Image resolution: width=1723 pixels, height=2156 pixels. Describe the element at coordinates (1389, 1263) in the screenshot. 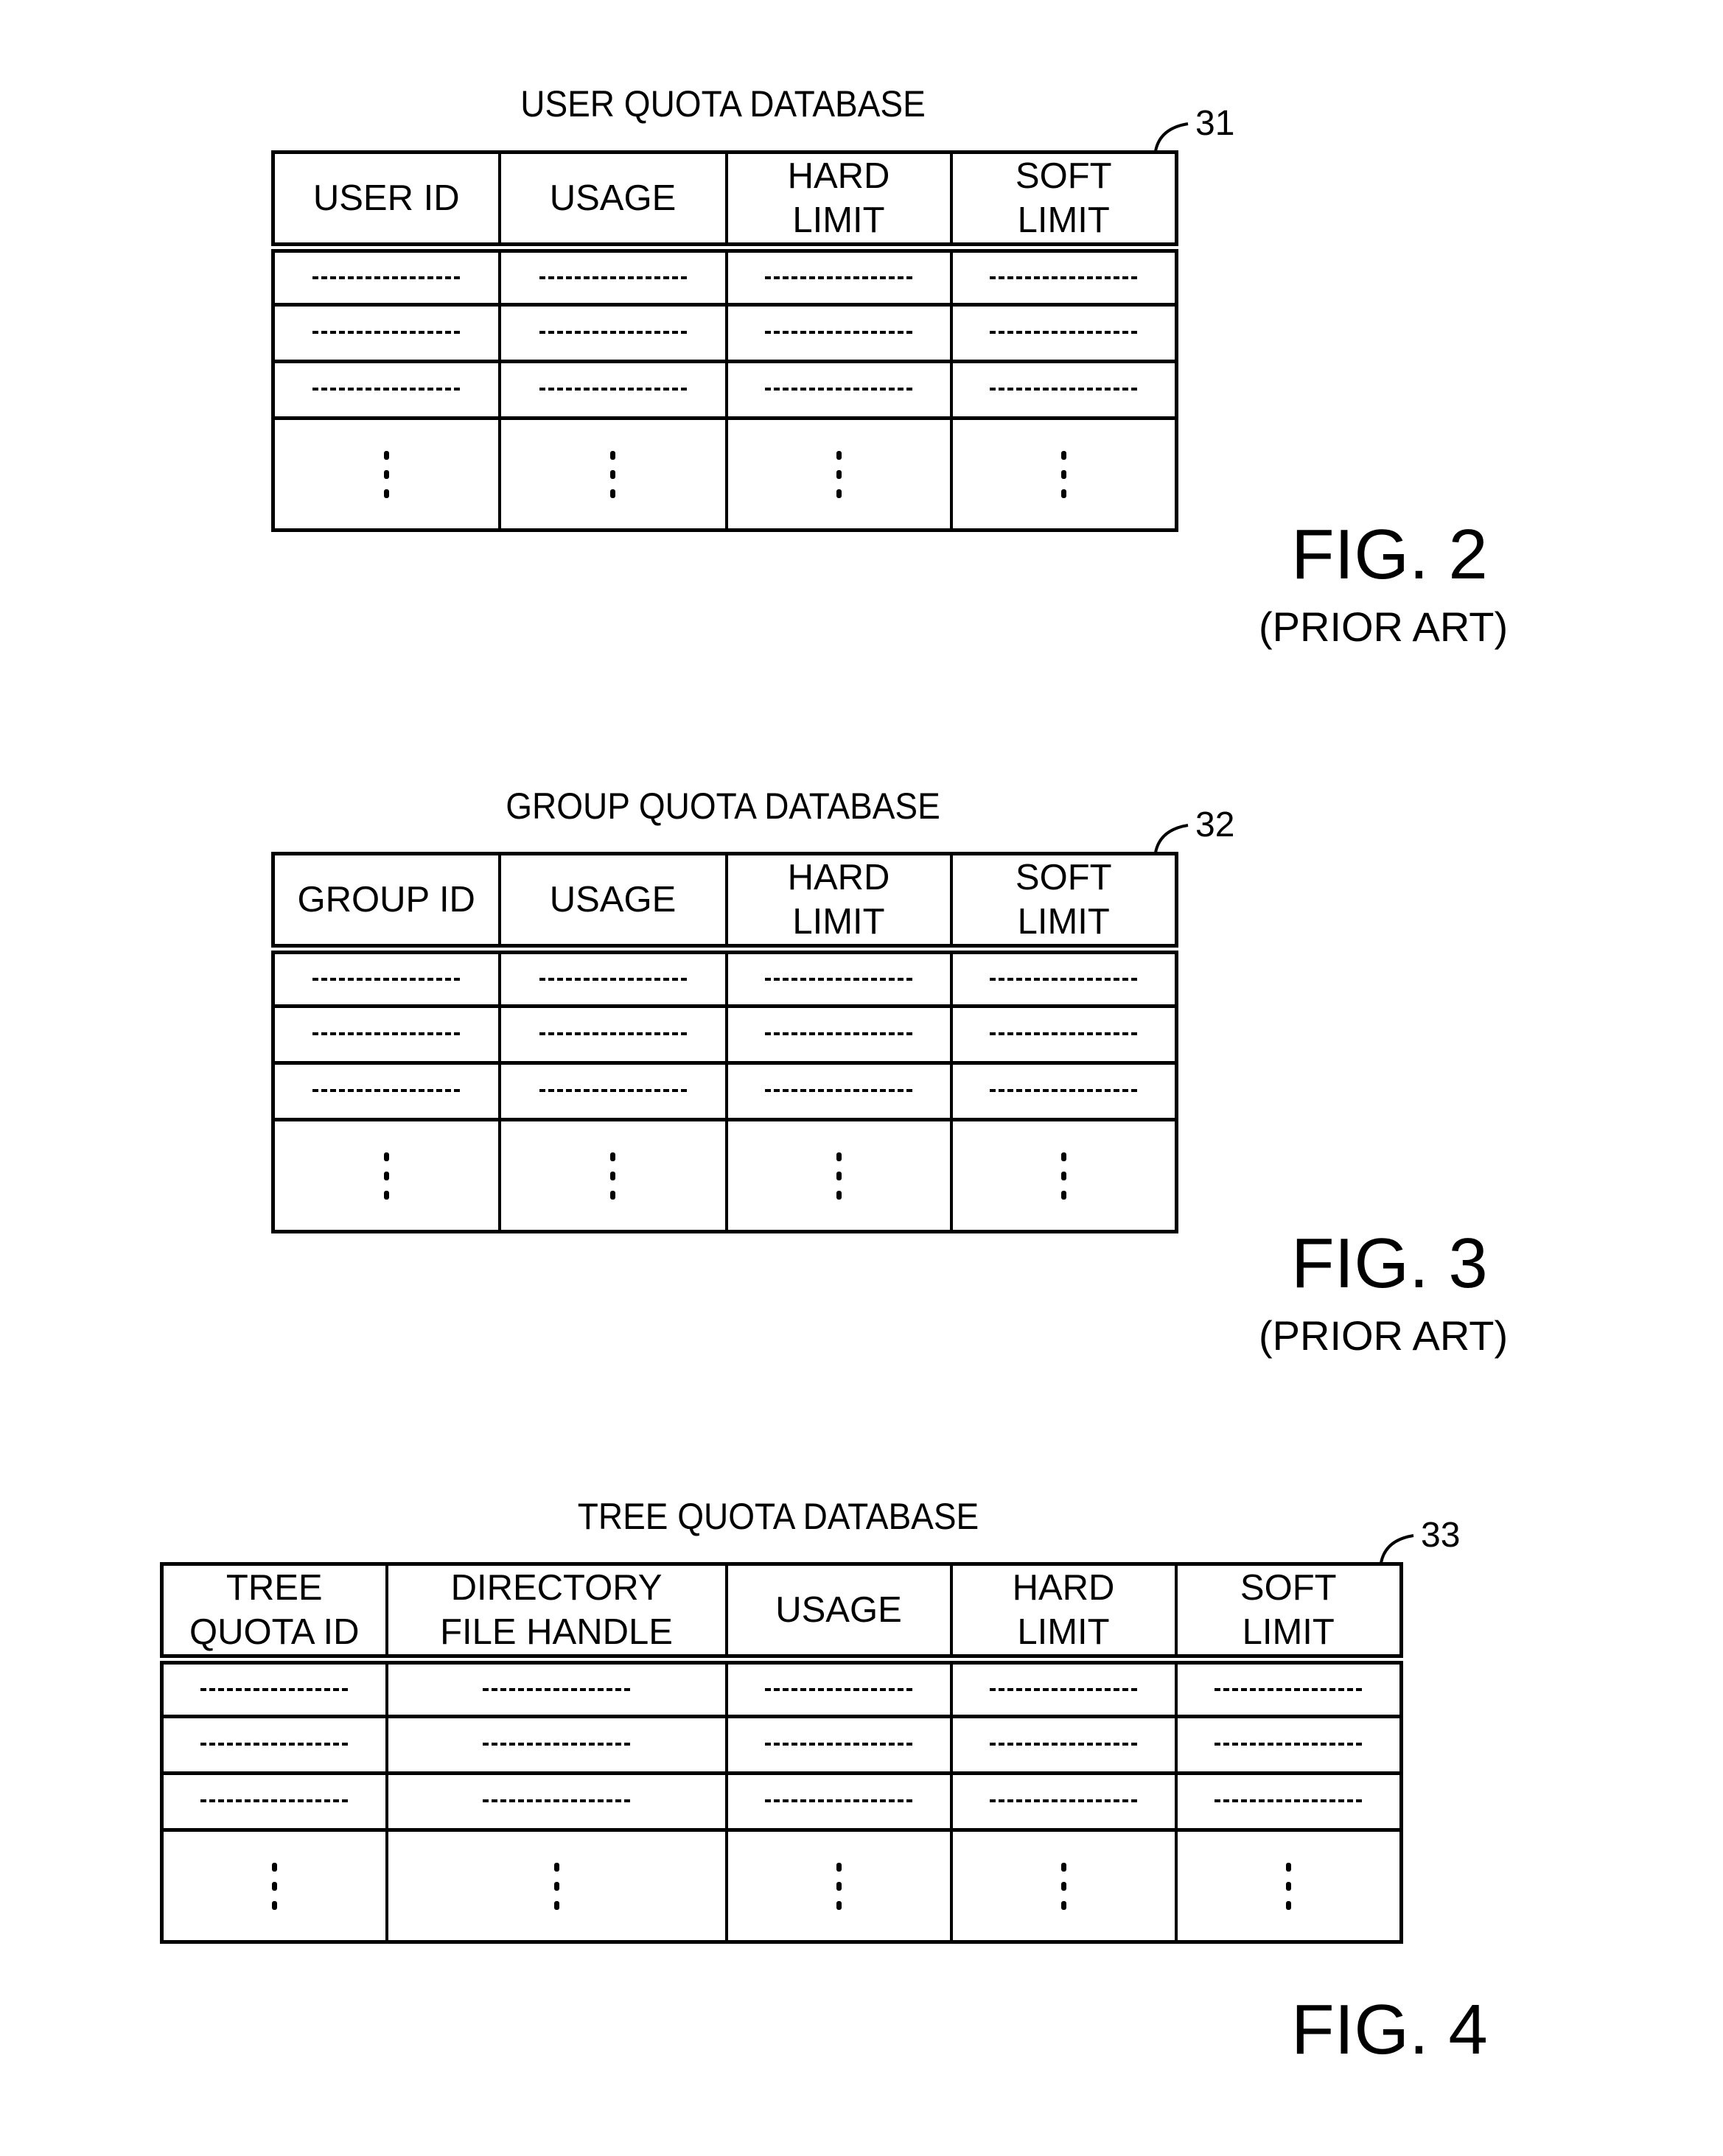

I see `fig-3-label: FIG. 3` at that location.